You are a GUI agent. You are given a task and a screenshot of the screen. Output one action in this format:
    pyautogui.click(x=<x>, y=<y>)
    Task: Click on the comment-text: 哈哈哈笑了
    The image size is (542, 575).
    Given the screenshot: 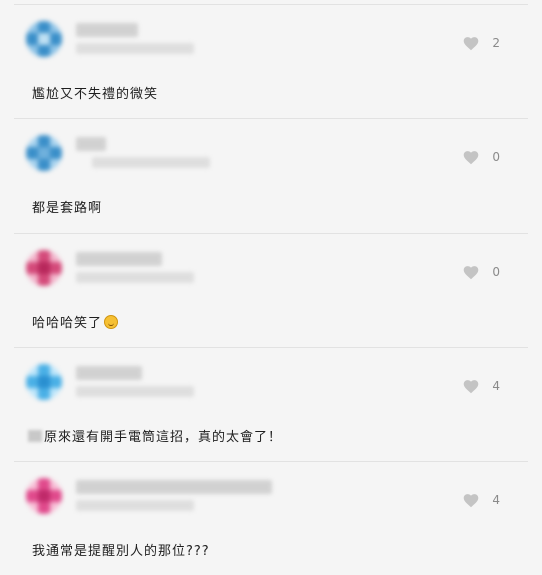 What is the action you would take?
    pyautogui.click(x=67, y=323)
    